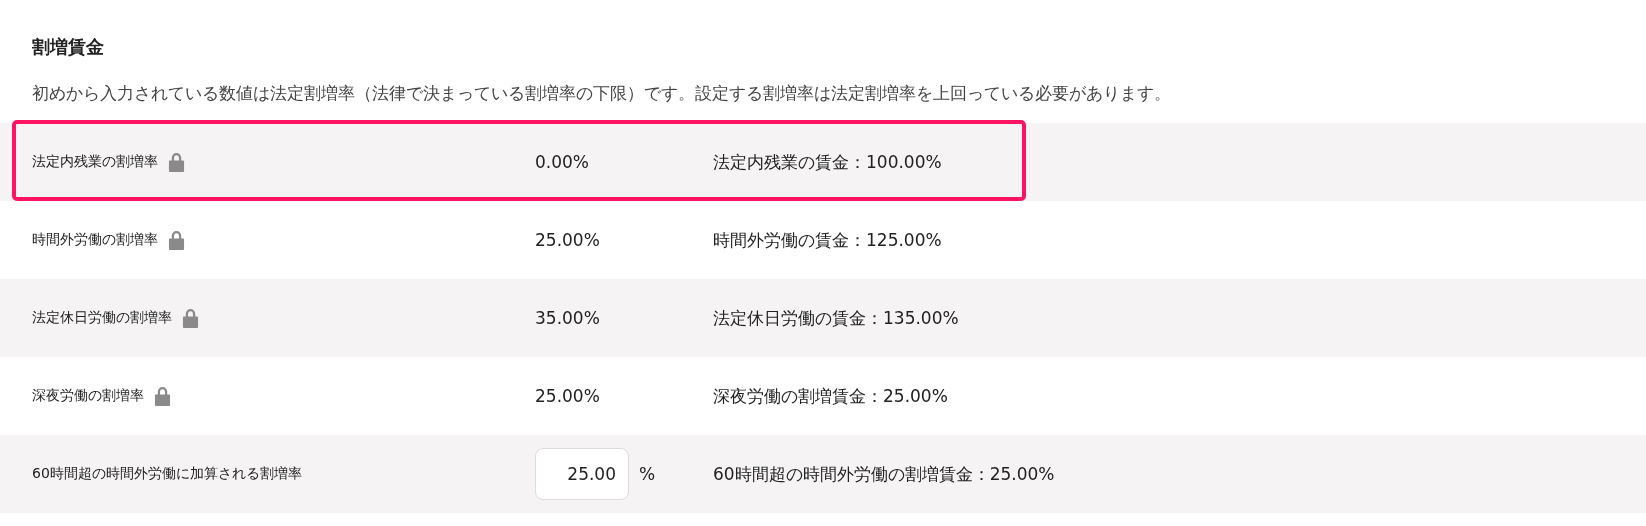 The height and width of the screenshot is (526, 1646). I want to click on wage-text: 60時間超の時間外労働の割増賃金：25.00%, so click(884, 473).